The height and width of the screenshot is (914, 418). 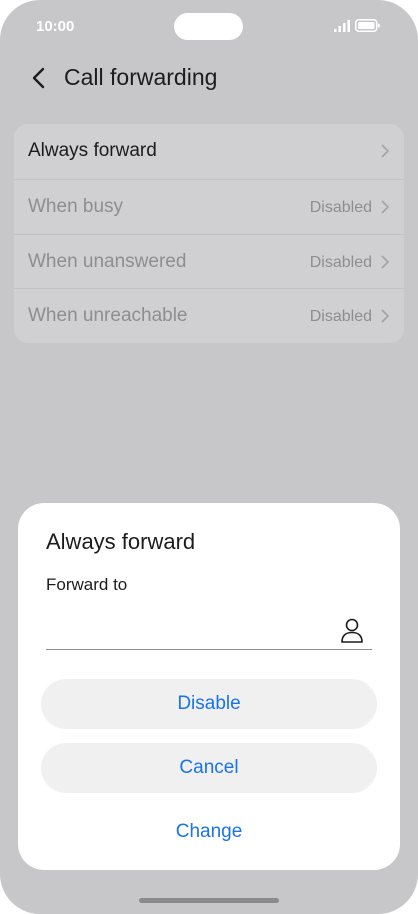 What do you see at coordinates (209, 206) in the screenshot?
I see `option-when-busy: When busy Disabled` at bounding box center [209, 206].